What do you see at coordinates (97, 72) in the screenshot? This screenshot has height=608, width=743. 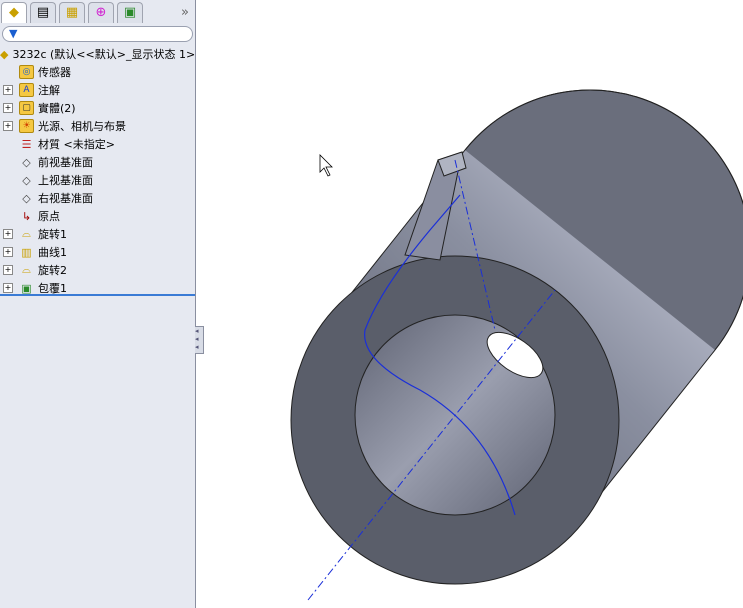 I see `tree-item: ◎ 传感器` at bounding box center [97, 72].